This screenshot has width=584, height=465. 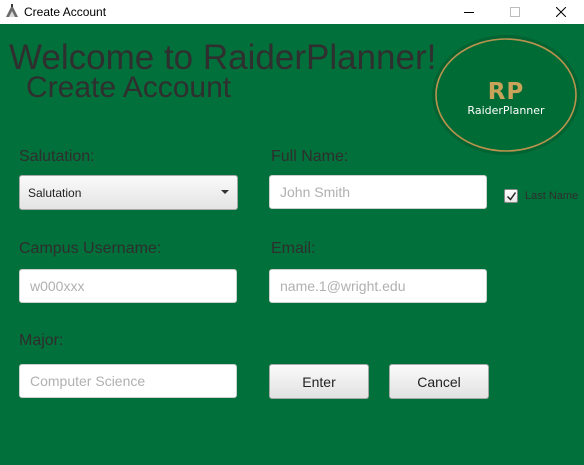 I want to click on raiderplanner-logo: RP RaiderPlanner, so click(x=506, y=95).